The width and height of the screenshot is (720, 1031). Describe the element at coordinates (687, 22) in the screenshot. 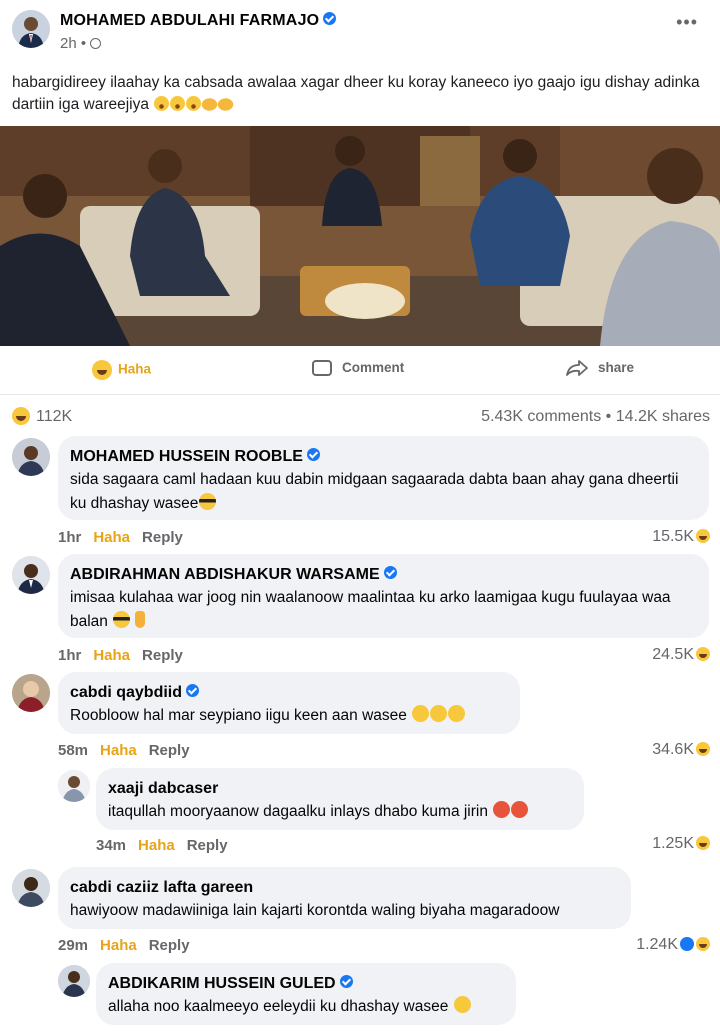

I see `more-options-icon: •••` at that location.